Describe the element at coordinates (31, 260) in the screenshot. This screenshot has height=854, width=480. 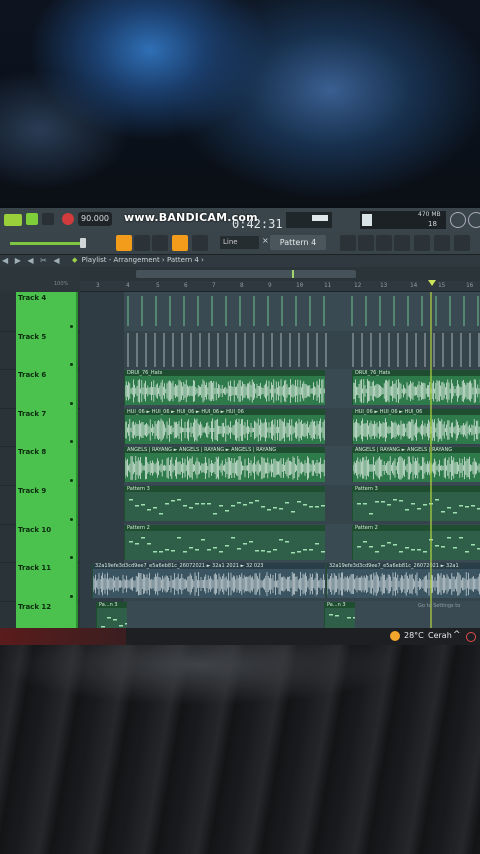
I see `playlist-tool-icons: ◀ ▶ ◀ ✂ ◀` at that location.